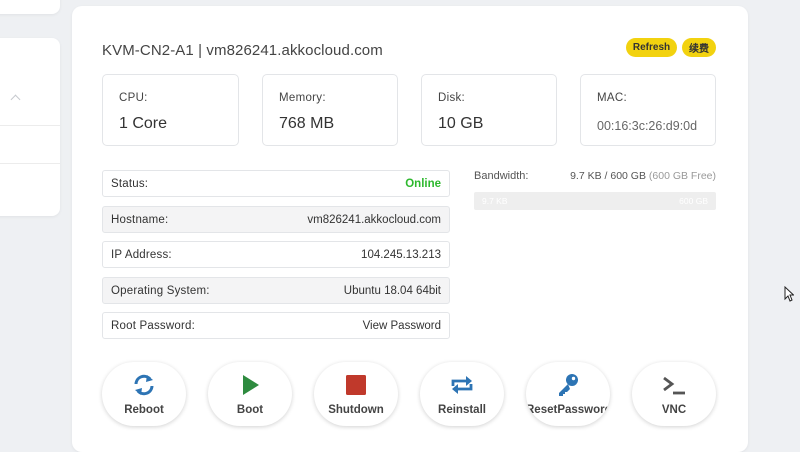 Image resolution: width=800 pixels, height=452 pixels. Describe the element at coordinates (15, 99) in the screenshot. I see `chevron-up-icon` at that location.